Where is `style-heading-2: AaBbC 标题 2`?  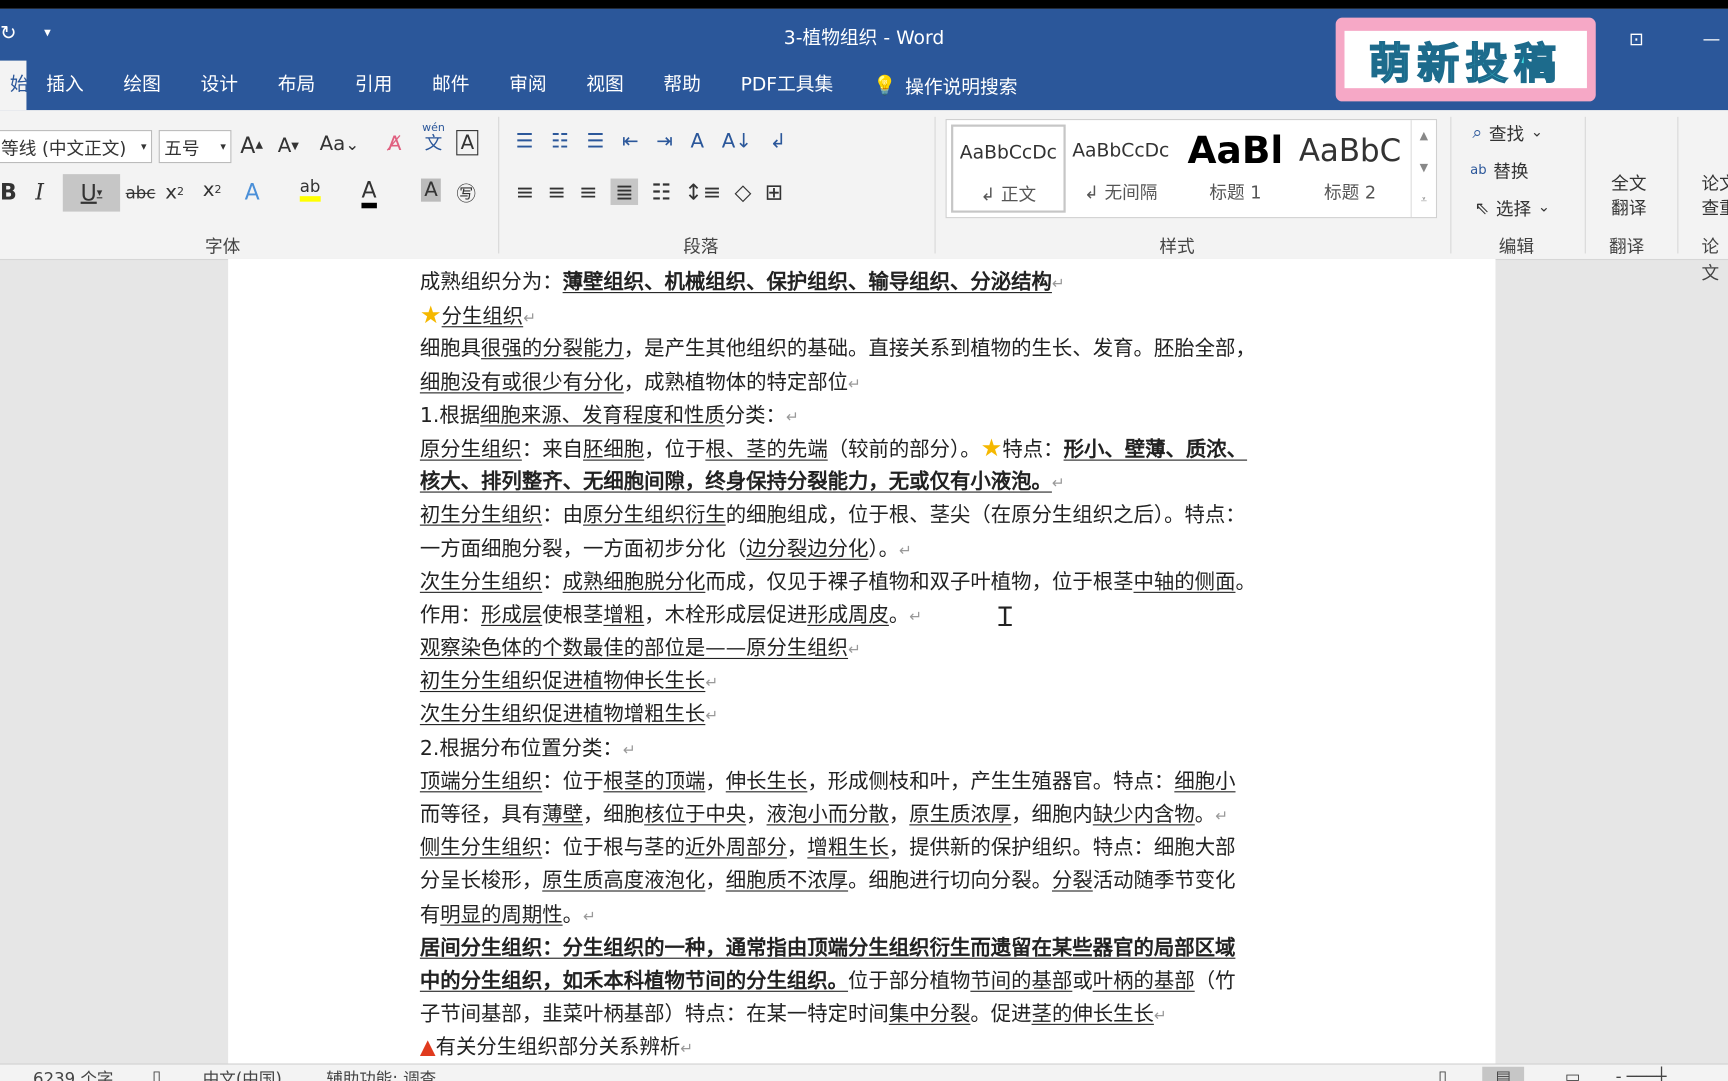
style-heading-2: AaBbC 标题 2 is located at coordinates (1350, 167).